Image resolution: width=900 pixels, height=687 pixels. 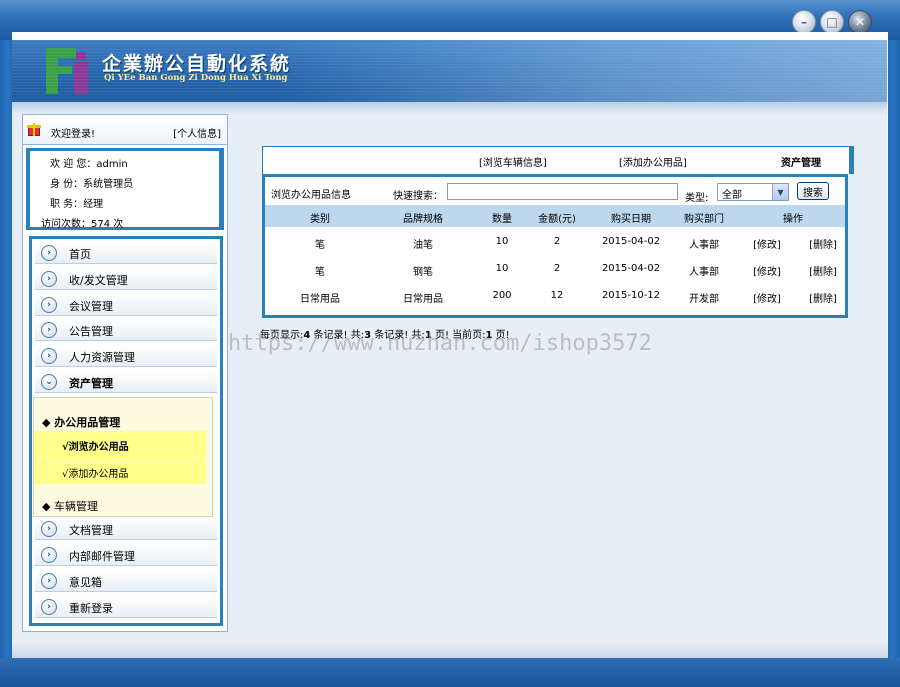 I want to click on app-subtitle: Qi YEe Ban Gong Zi Dong Hua Xi Tong, so click(x=196, y=78).